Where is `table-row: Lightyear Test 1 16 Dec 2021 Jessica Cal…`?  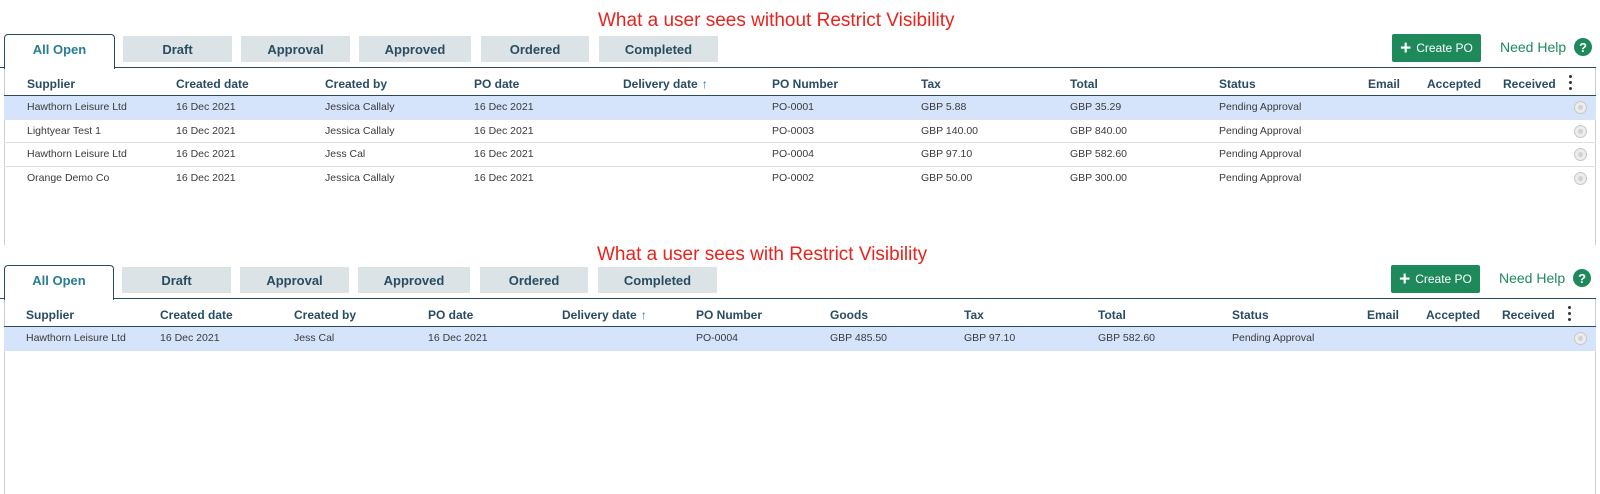 table-row: Lightyear Test 1 16 Dec 2021 Jessica Cal… is located at coordinates (800, 131).